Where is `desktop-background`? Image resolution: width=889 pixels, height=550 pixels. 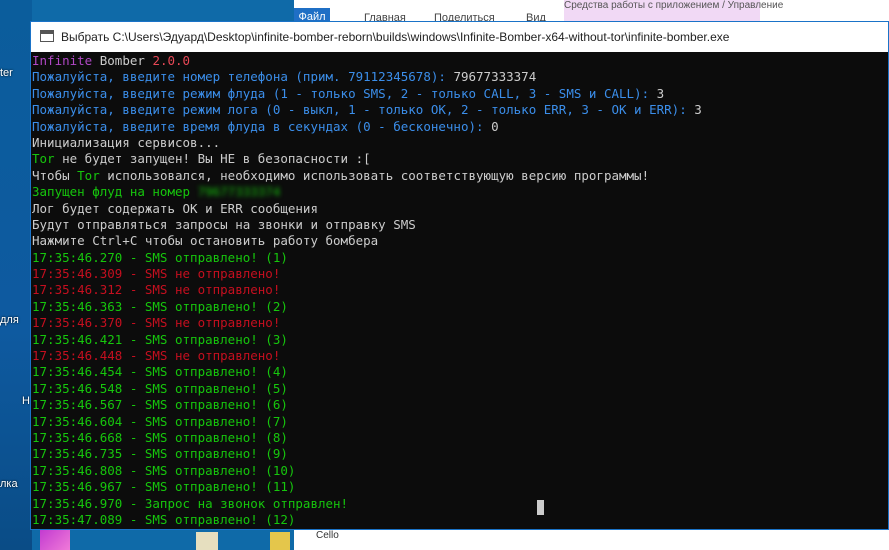
desktop-background is located at coordinates (16, 275).